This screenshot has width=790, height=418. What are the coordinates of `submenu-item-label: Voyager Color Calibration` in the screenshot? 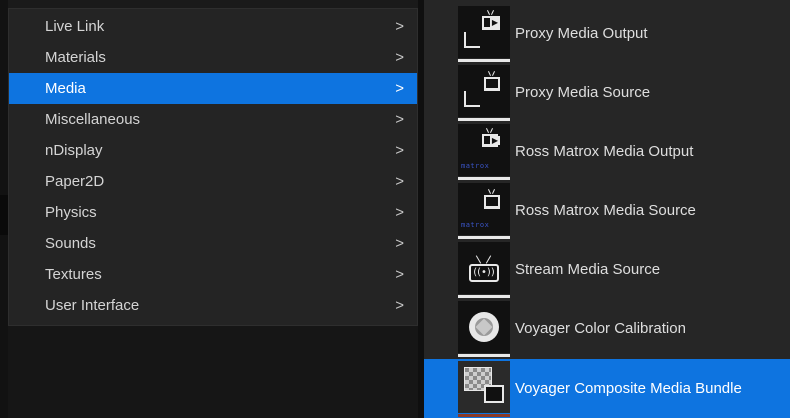 It's located at (600, 328).